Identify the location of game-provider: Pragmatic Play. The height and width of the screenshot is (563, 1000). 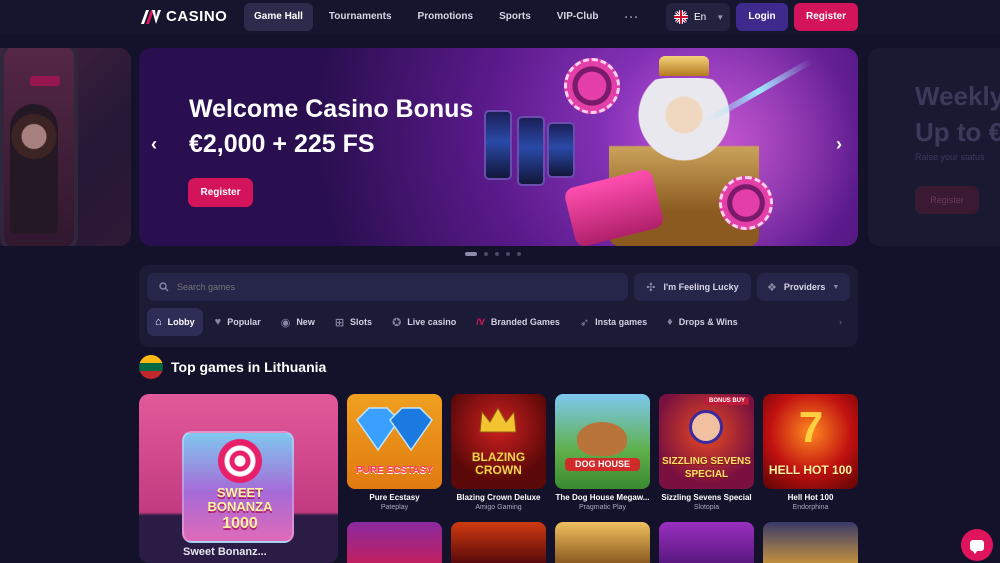
(602, 507).